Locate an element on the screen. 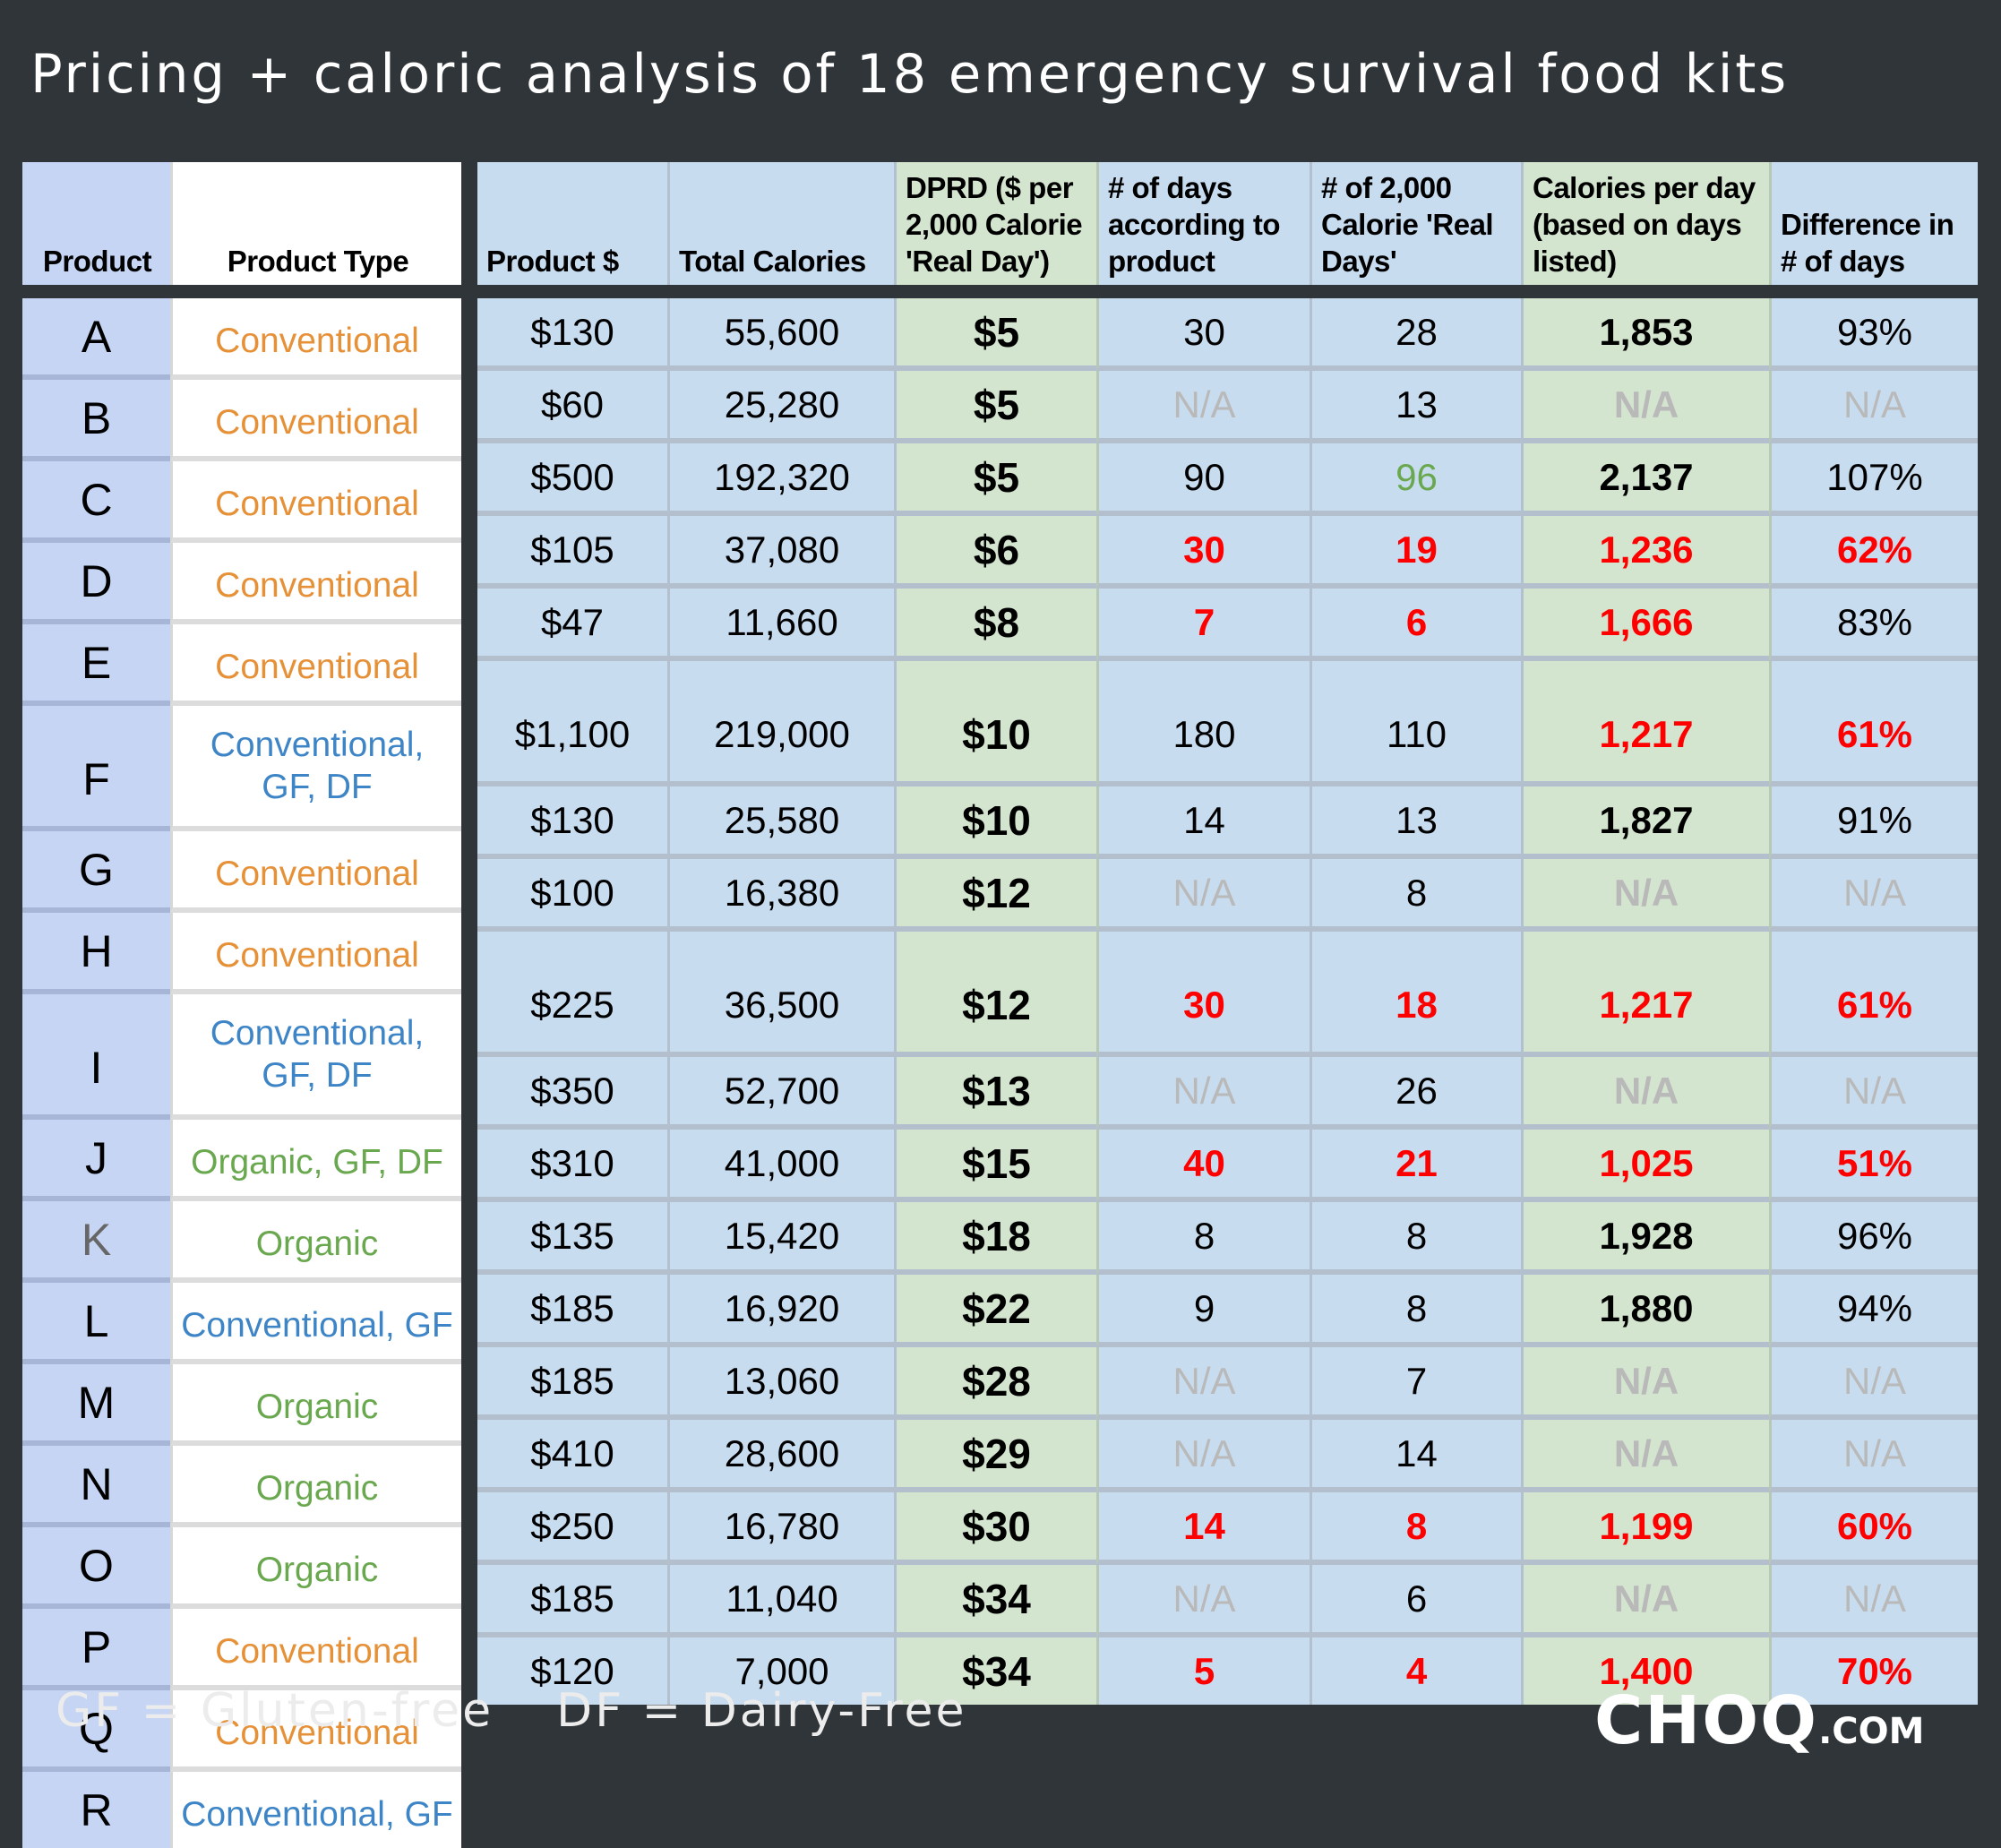 The width and height of the screenshot is (2001, 1848). total-calories: 25,580 is located at coordinates (780, 823).